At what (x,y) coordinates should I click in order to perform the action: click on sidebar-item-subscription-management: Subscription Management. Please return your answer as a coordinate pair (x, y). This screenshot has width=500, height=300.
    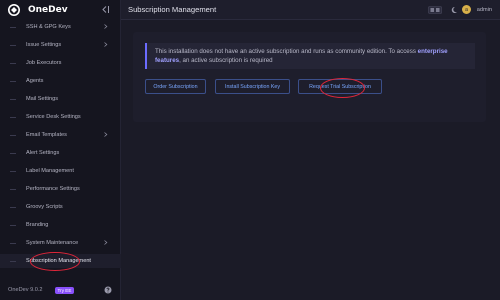
    Looking at the image, I should click on (60, 261).